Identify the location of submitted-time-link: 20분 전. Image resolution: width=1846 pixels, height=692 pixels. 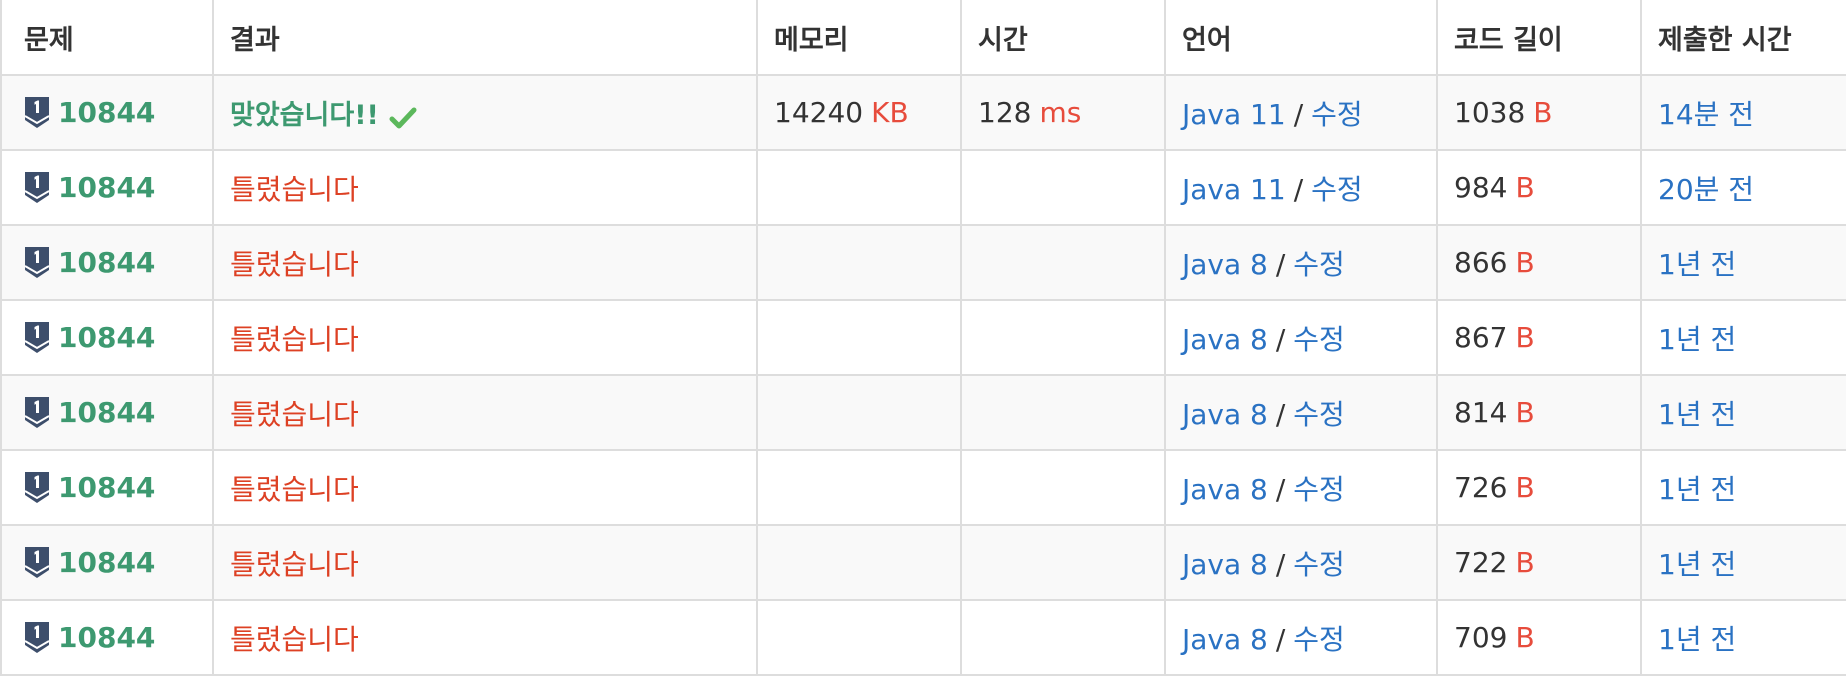
(1706, 189).